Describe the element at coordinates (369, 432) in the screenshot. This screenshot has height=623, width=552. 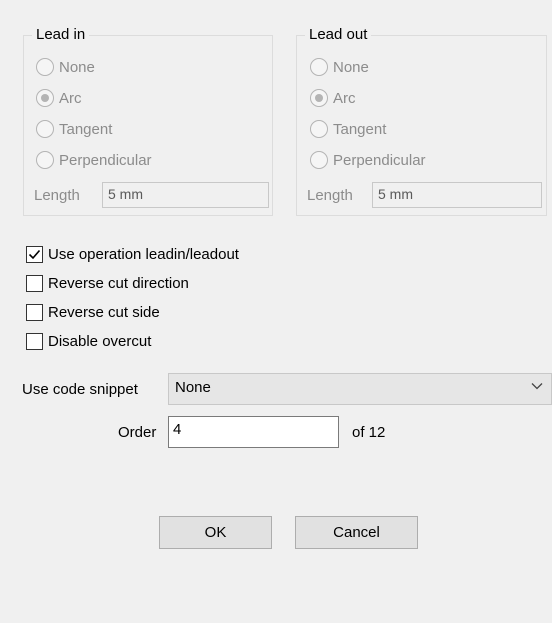
I see `order-total-label: of 12` at that location.